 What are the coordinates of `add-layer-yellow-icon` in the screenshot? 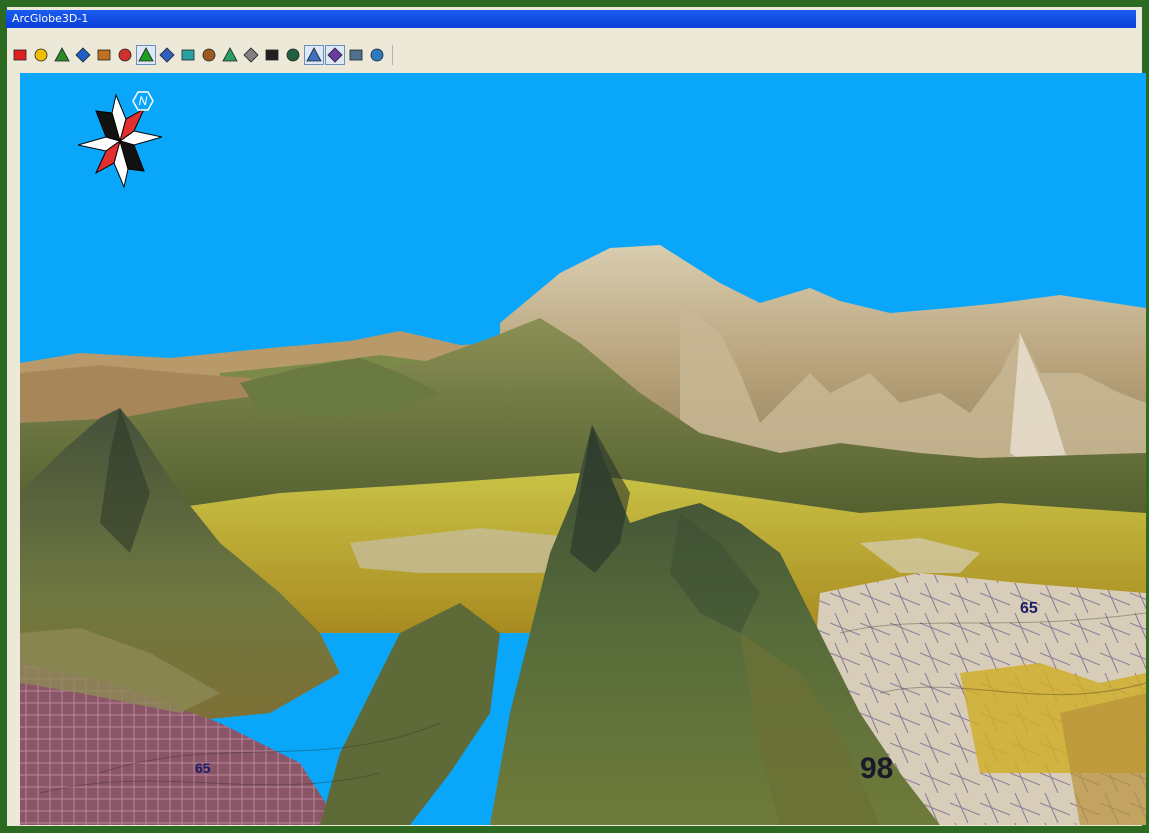 It's located at (41, 55).